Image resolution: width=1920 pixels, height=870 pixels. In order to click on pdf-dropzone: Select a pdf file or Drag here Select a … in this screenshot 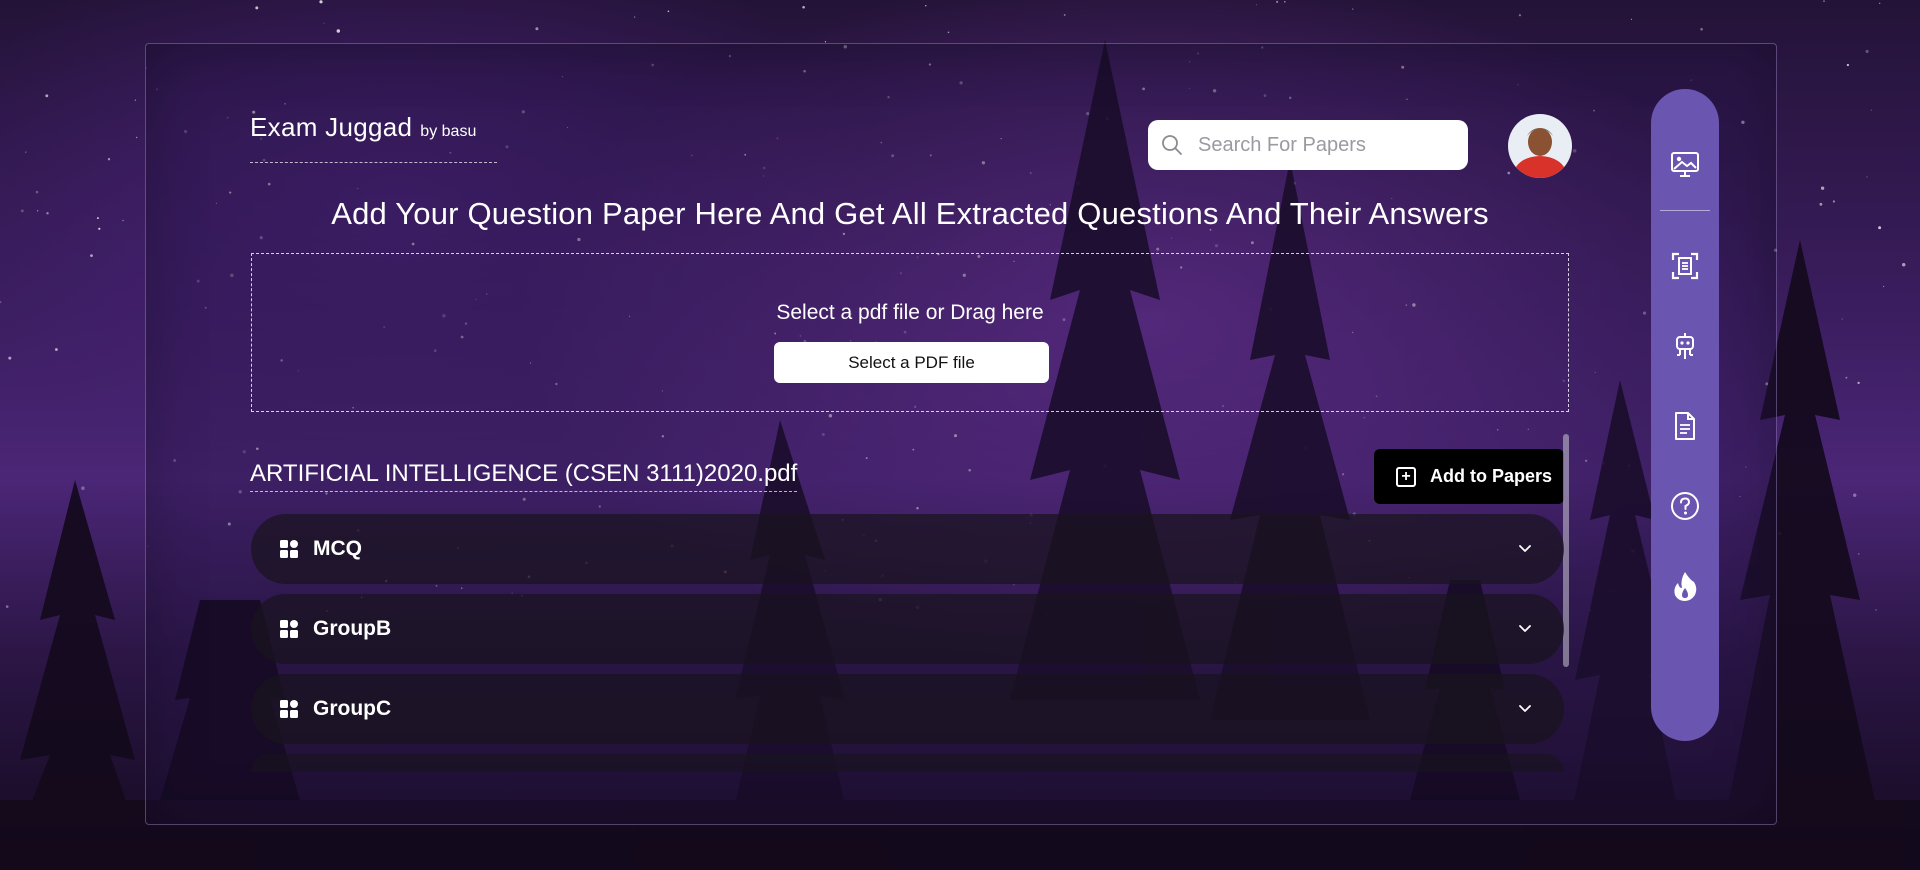, I will do `click(910, 332)`.